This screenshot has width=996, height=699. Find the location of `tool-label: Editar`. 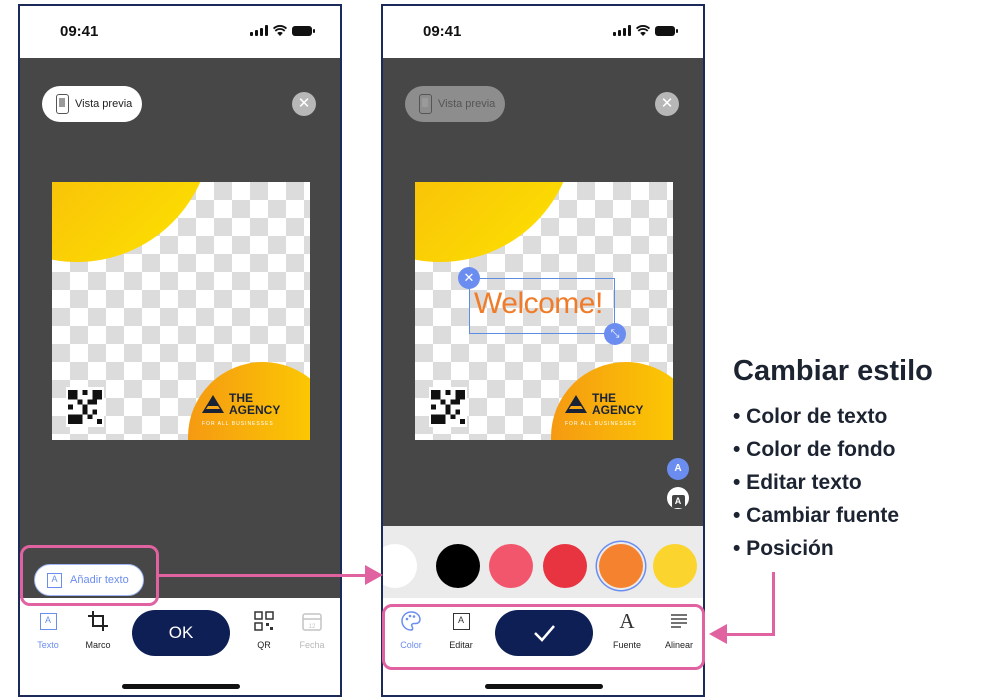

tool-label: Editar is located at coordinates (461, 645).